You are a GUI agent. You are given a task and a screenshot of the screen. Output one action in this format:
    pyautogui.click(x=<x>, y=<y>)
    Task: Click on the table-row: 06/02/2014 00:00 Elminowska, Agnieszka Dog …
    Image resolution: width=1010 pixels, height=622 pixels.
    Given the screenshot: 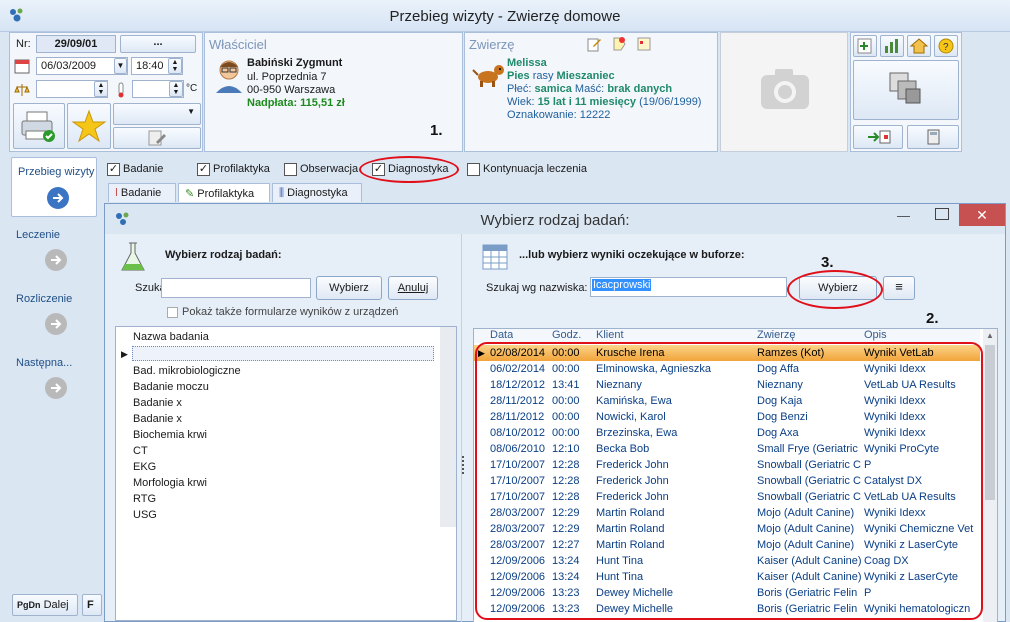 What is the action you would take?
    pyautogui.click(x=727, y=369)
    